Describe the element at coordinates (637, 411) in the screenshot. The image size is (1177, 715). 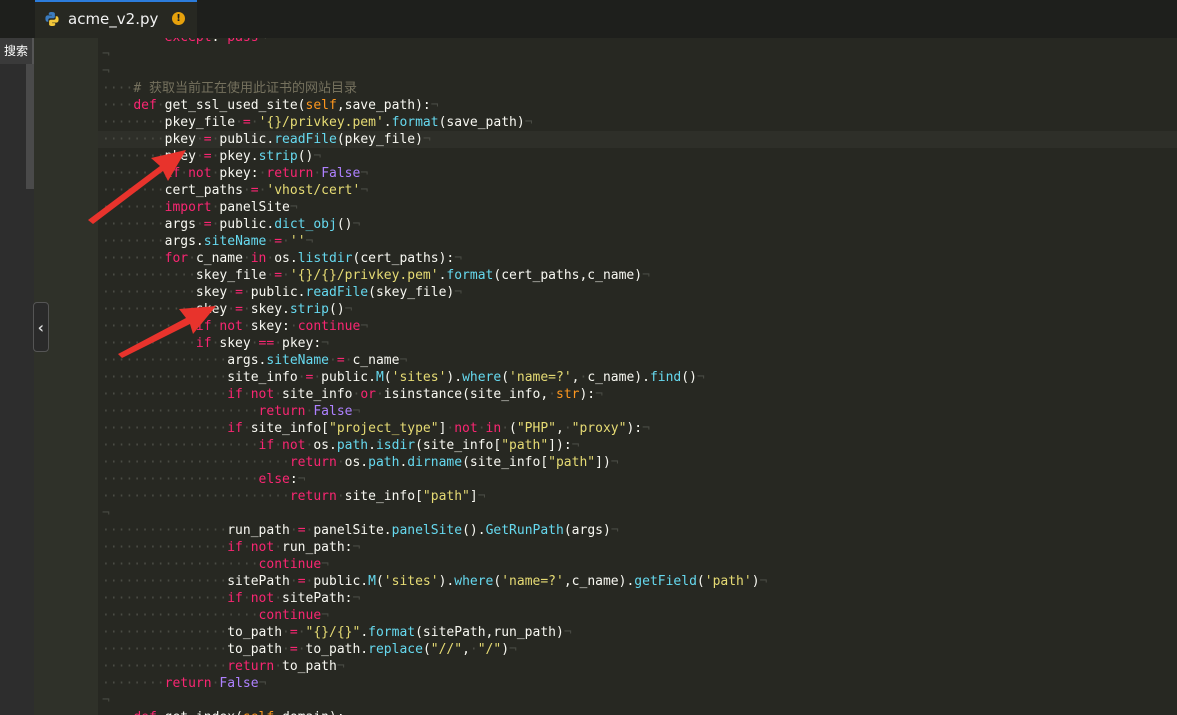
I see `code-line: 1857····················return·False¬` at that location.